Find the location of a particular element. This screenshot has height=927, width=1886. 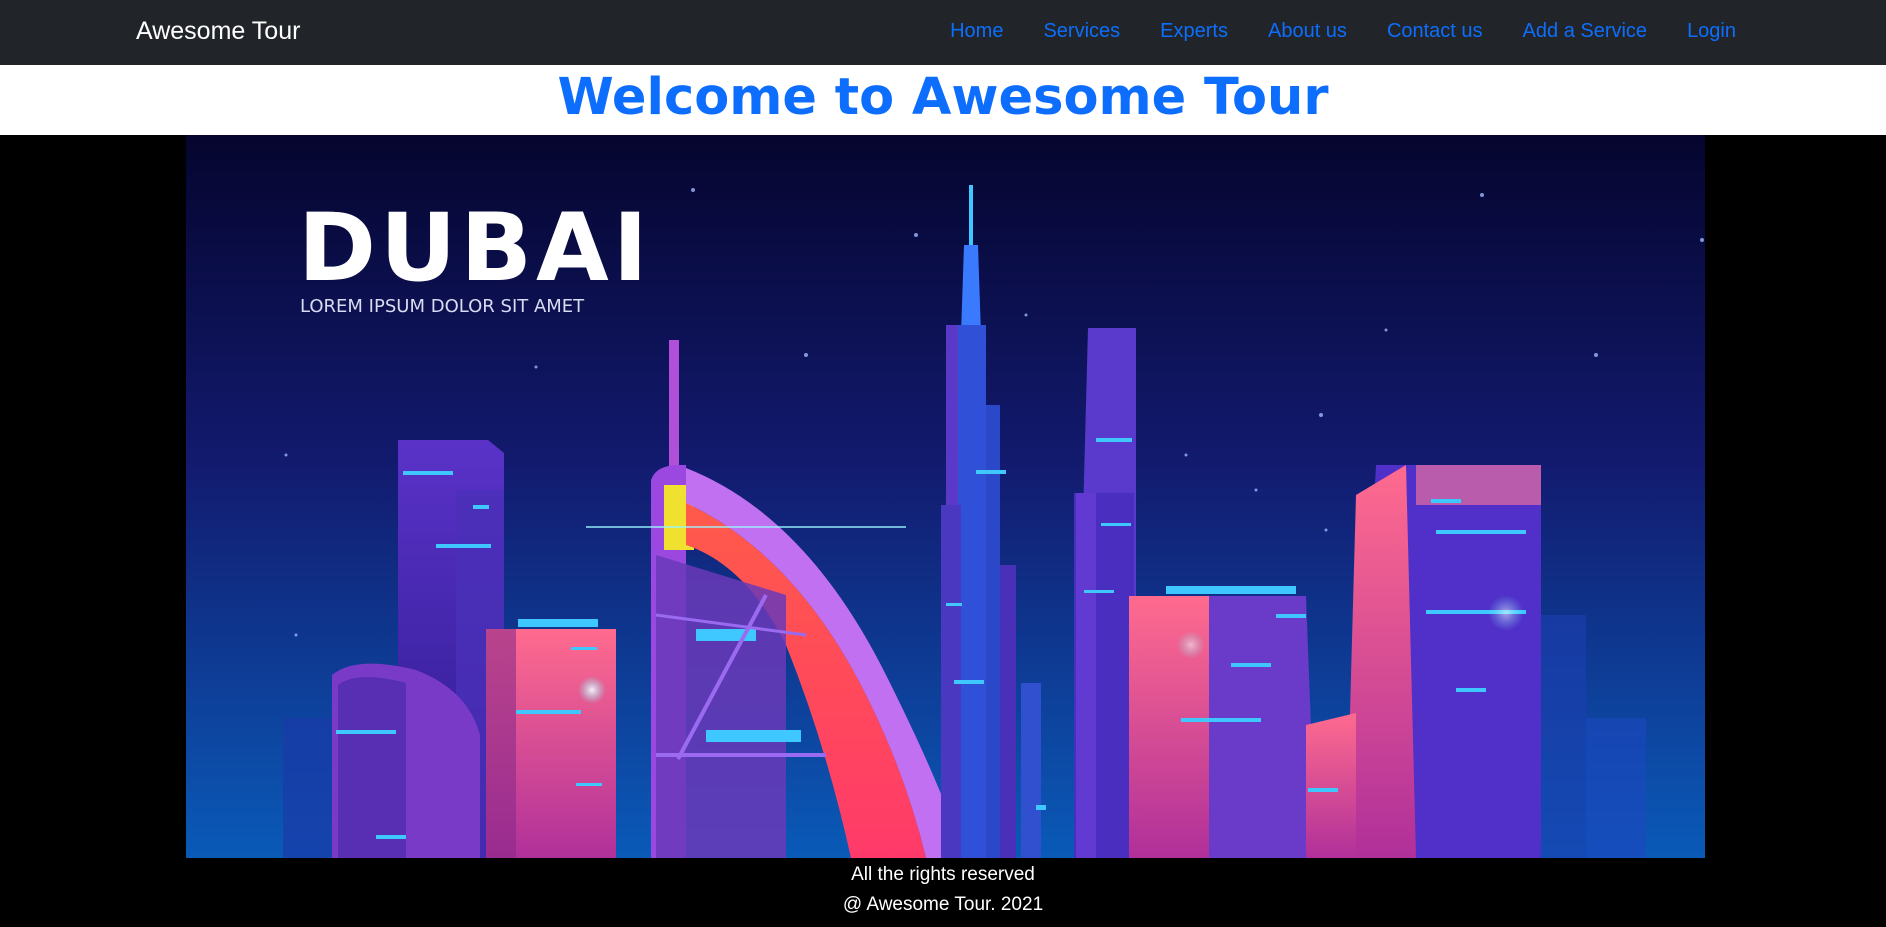

banner-subtitle: LOREM IPSUM DOLOR SIT AMET is located at coordinates (442, 306).